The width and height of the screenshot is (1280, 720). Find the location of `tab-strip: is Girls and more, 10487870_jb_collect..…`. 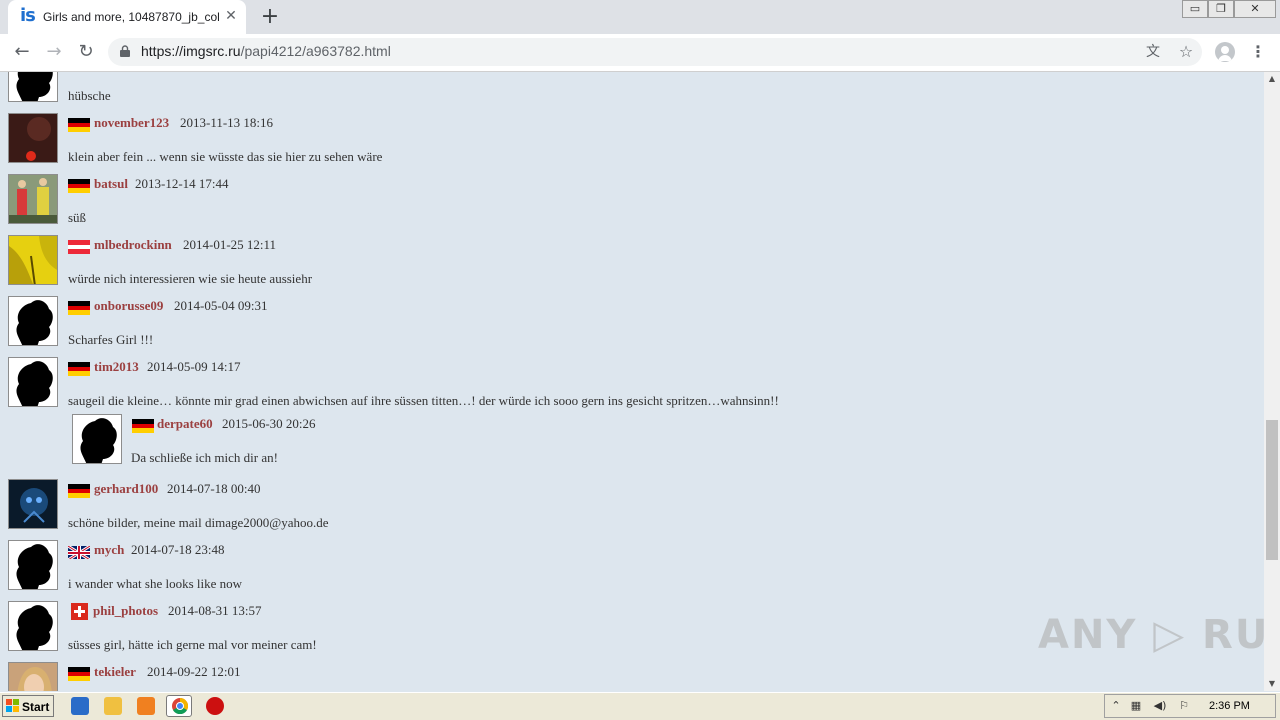

tab-strip: is Girls and more, 10487870_jb_collect..… is located at coordinates (640, 17).